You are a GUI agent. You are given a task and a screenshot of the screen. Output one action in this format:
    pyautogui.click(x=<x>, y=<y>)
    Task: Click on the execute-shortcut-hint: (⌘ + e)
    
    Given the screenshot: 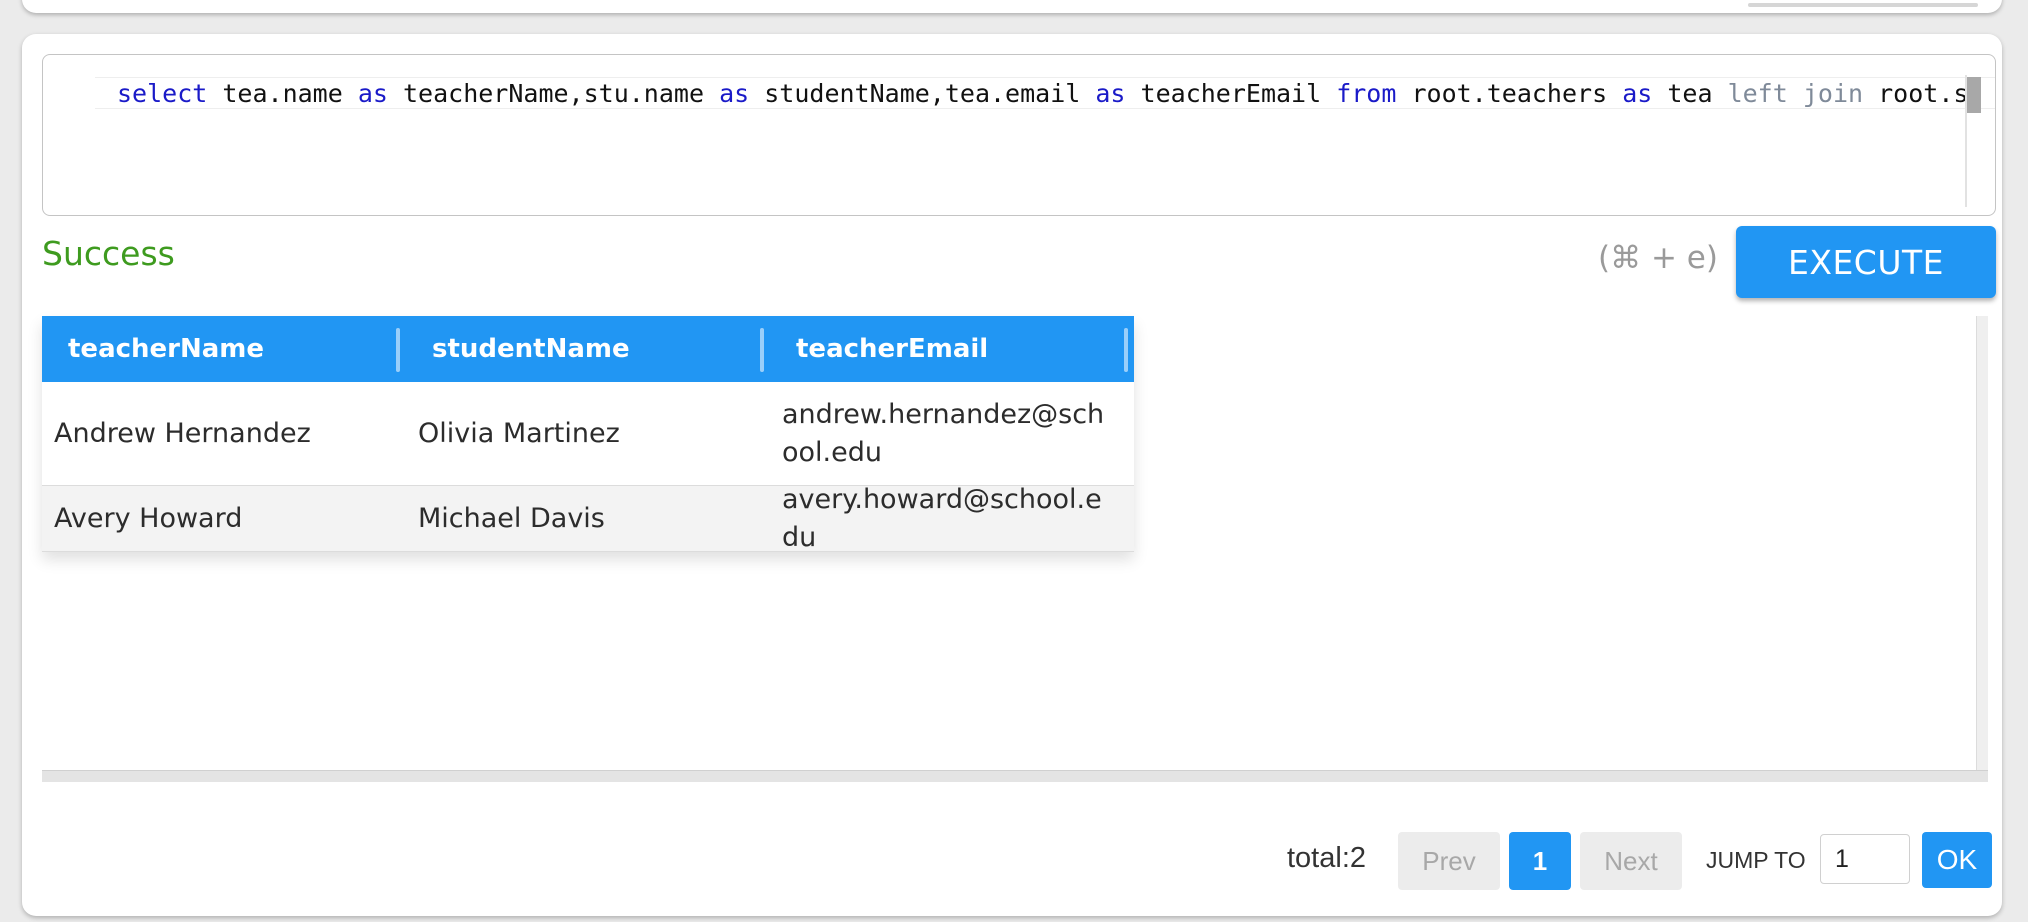 What is the action you would take?
    pyautogui.click(x=1658, y=258)
    